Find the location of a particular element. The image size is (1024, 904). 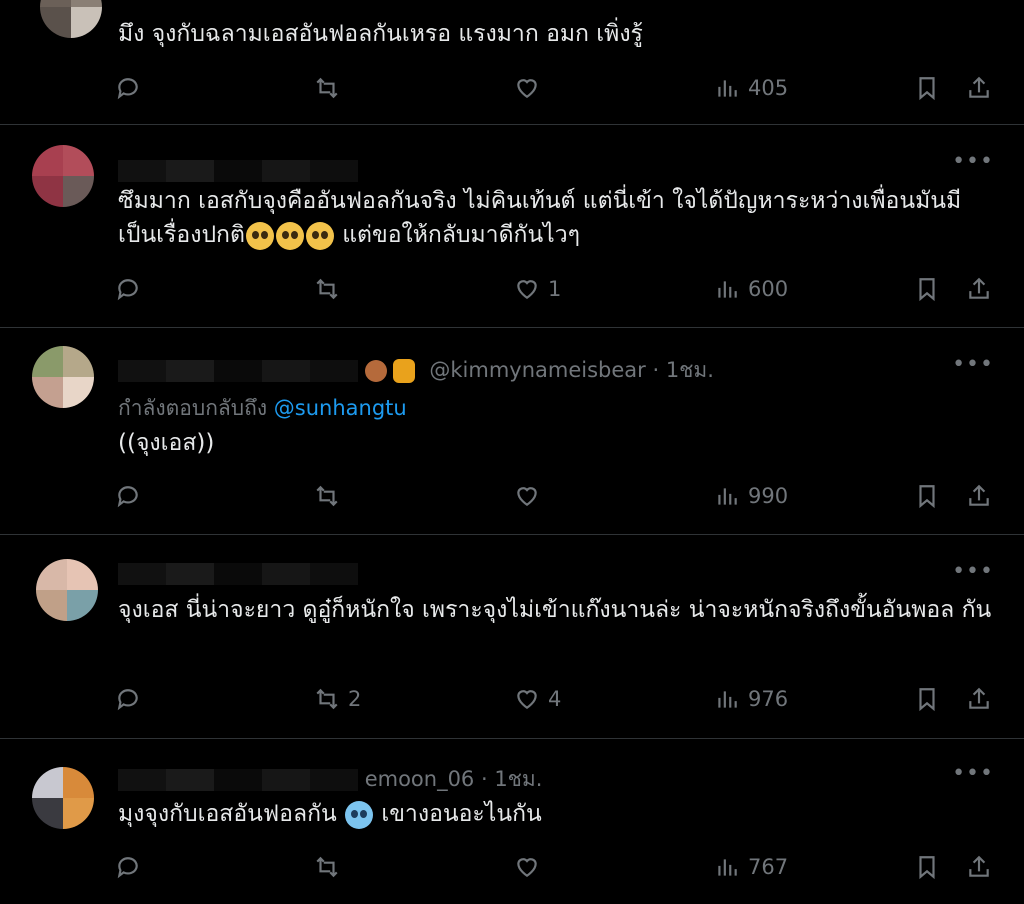

tweet-handle: @kimmynameisbear · 1ชม. is located at coordinates (571, 370).